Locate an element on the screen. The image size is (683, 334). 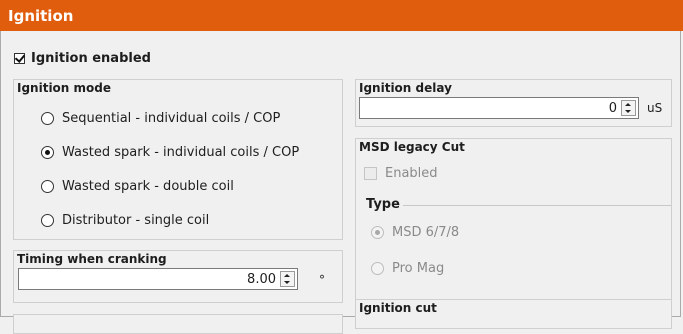
ignition-delay-unit: uS is located at coordinates (655, 108).